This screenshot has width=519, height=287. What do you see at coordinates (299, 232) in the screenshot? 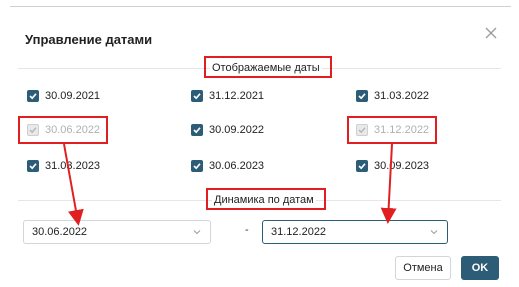
I see `date-to-value: 31.12.2022` at bounding box center [299, 232].